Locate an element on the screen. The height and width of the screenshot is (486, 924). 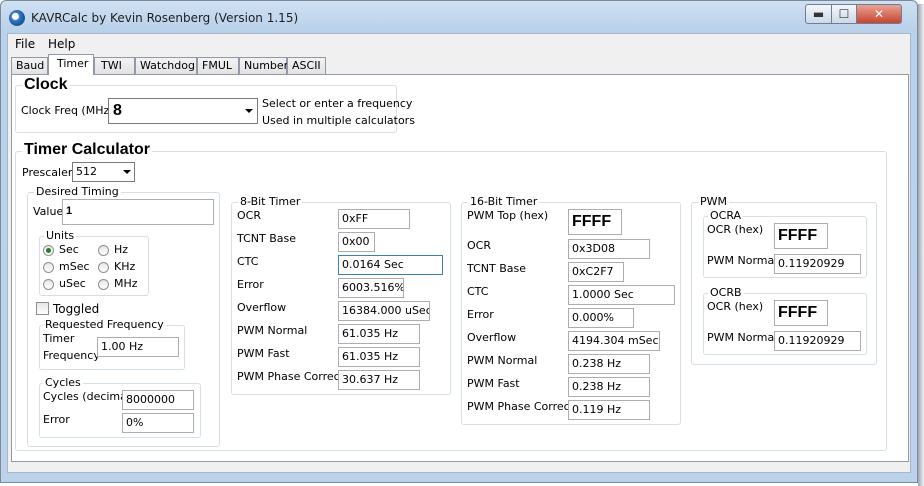
timer-8bit-title: 8-Bit Timer is located at coordinates (270, 201).